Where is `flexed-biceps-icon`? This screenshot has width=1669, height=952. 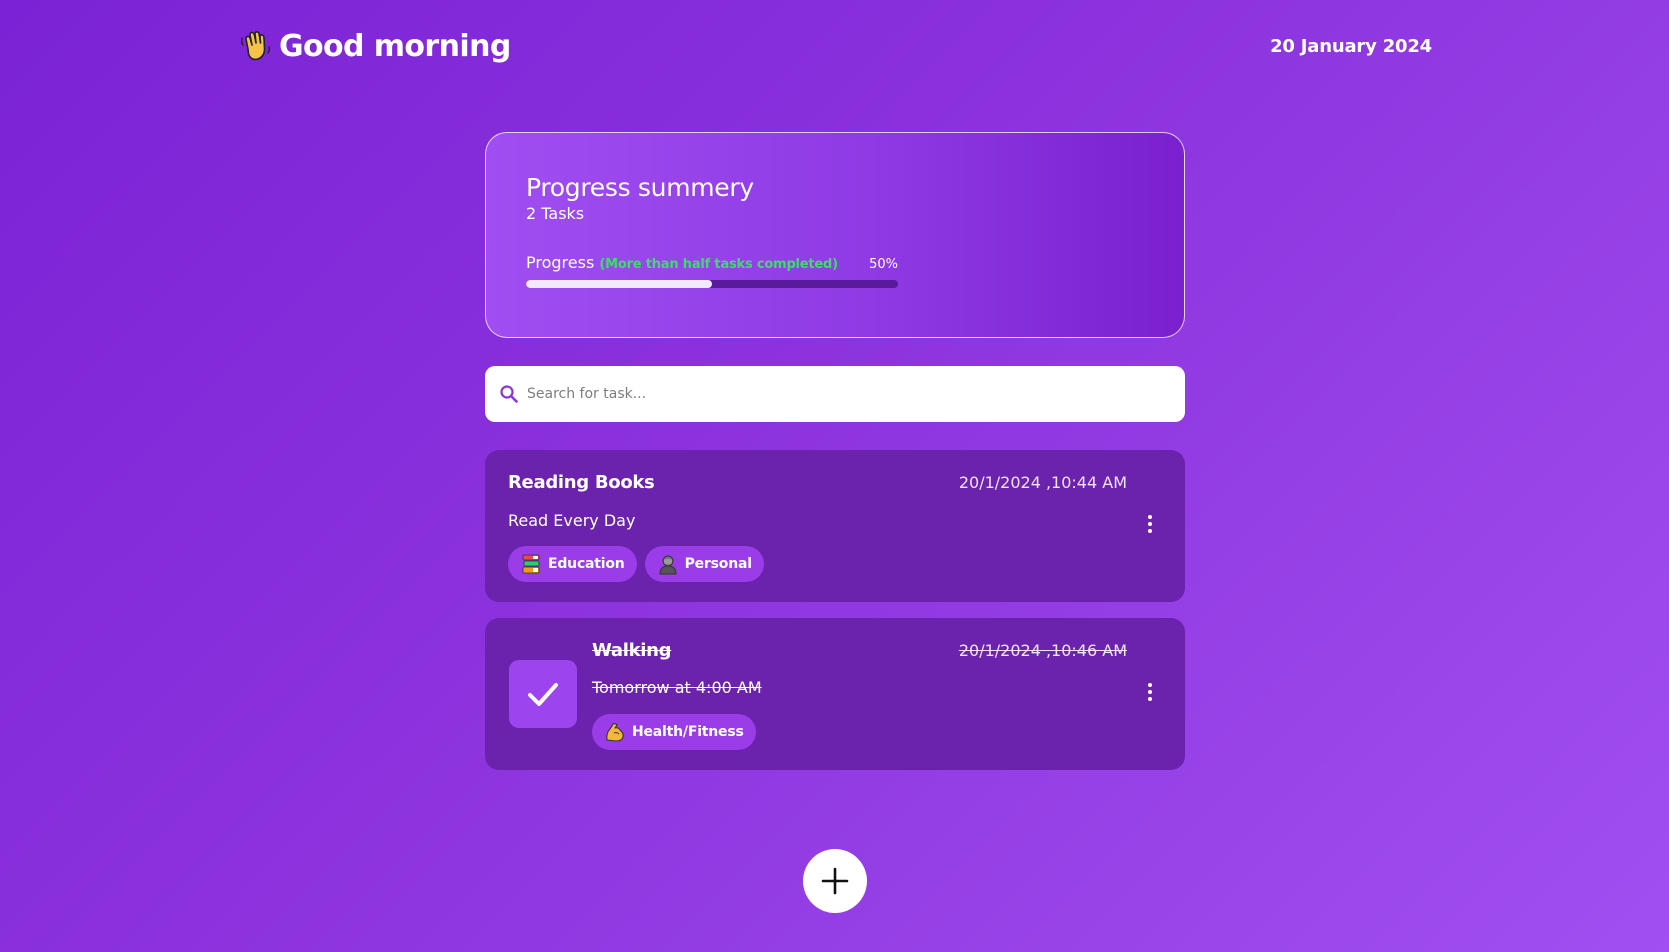 flexed-biceps-icon is located at coordinates (615, 732).